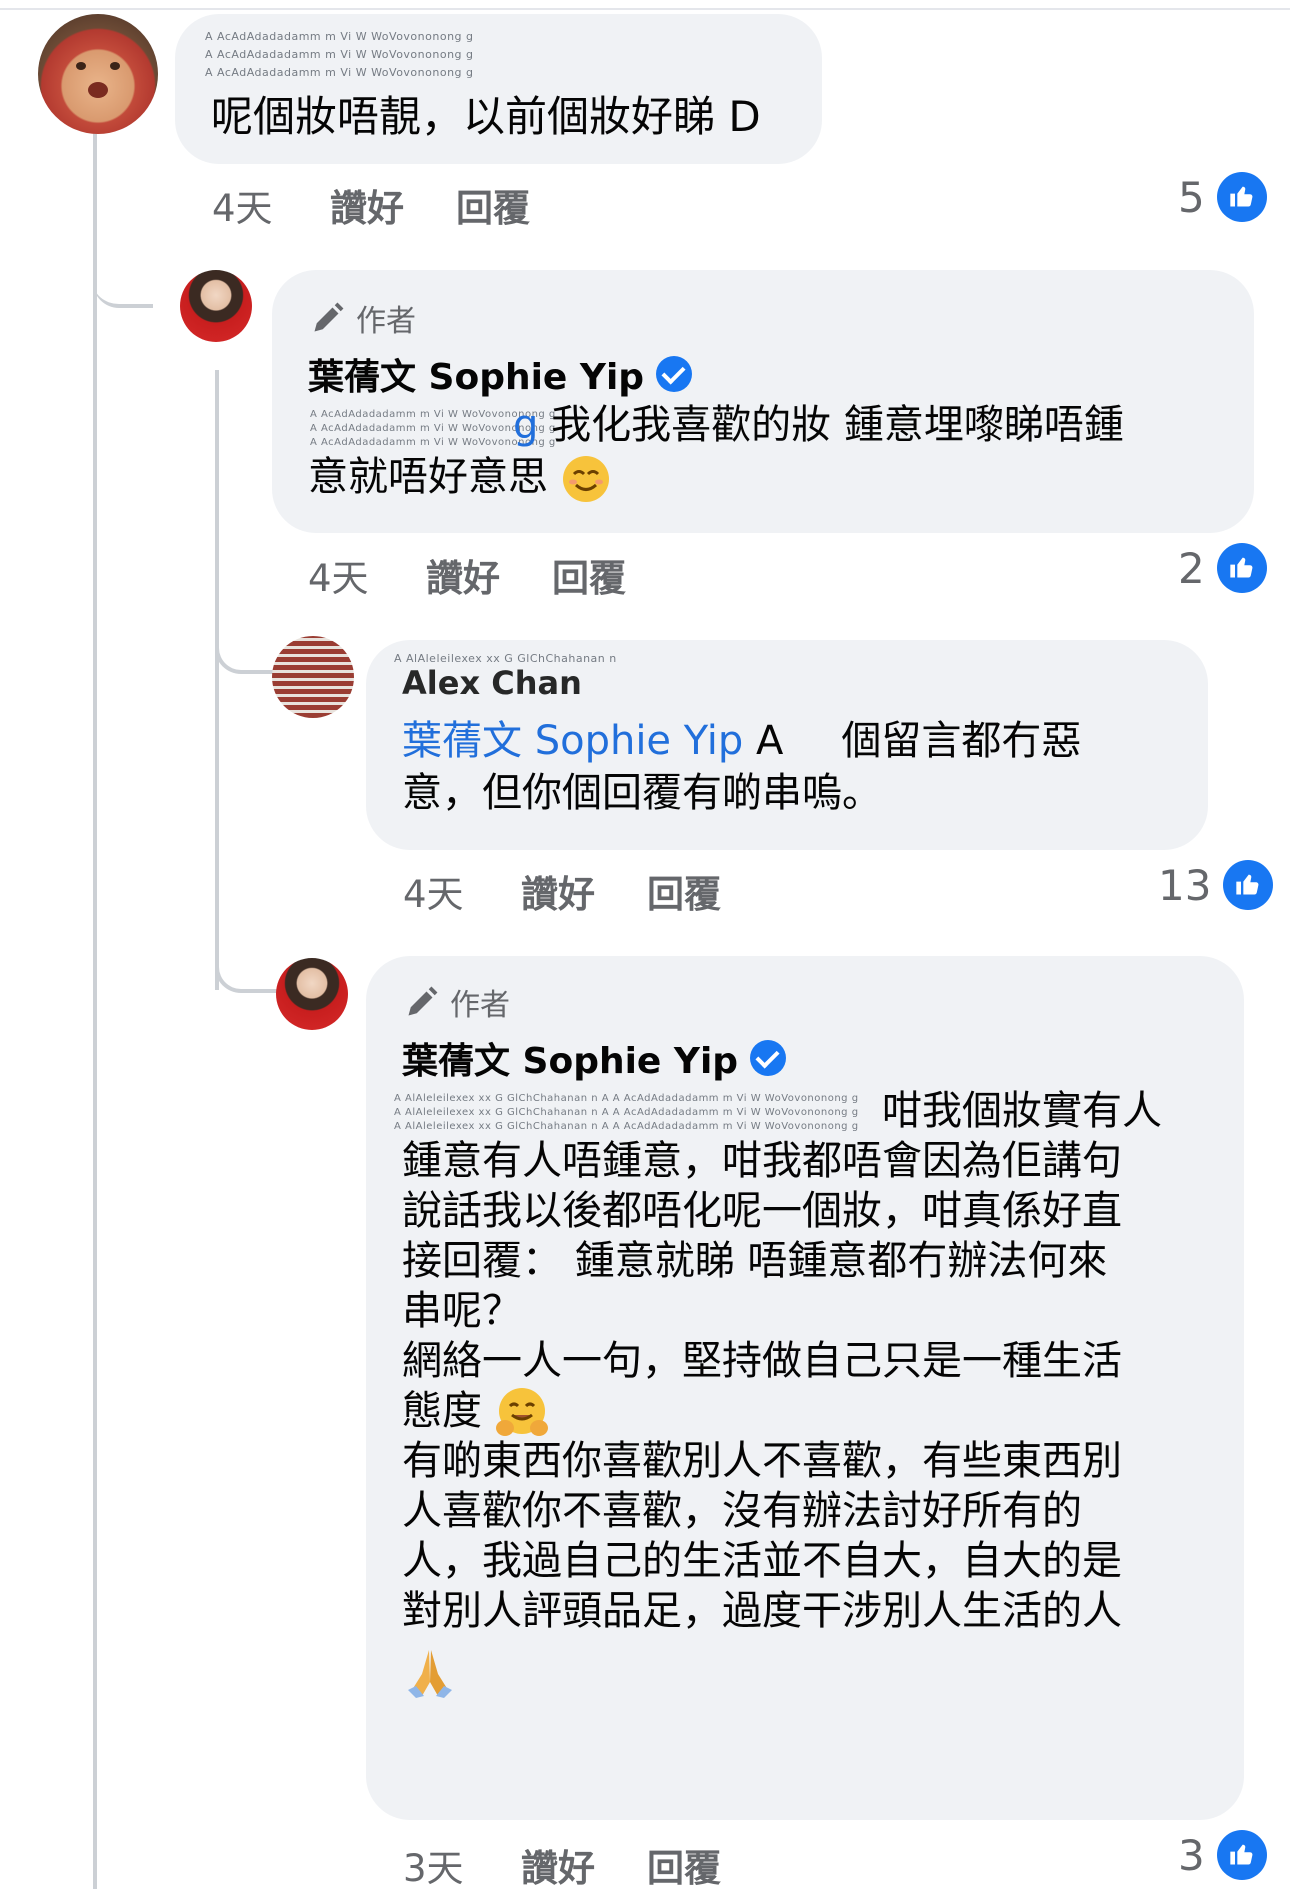  What do you see at coordinates (762, 1361) in the screenshot?
I see `reply-line-6: 網絡一人一句，堅持做自己只是一種生活` at bounding box center [762, 1361].